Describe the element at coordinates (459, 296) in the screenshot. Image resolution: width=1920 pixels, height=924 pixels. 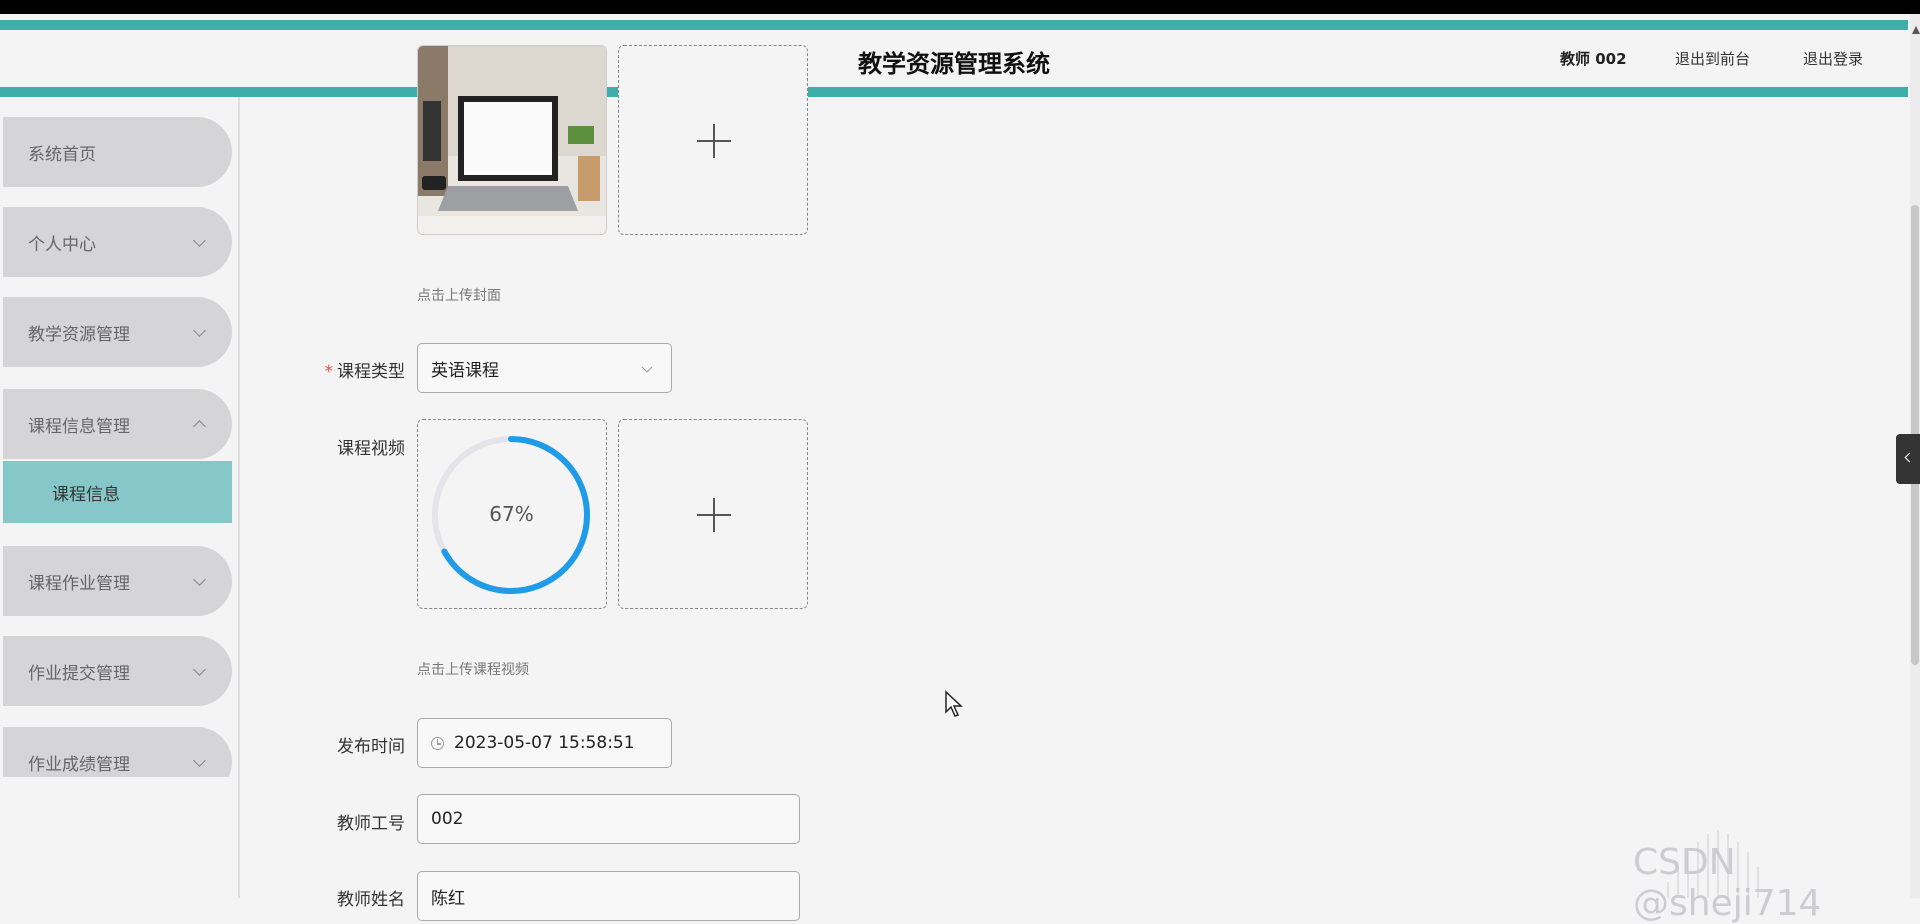
I see `cover-upload-hint: 点击上传封面` at that location.